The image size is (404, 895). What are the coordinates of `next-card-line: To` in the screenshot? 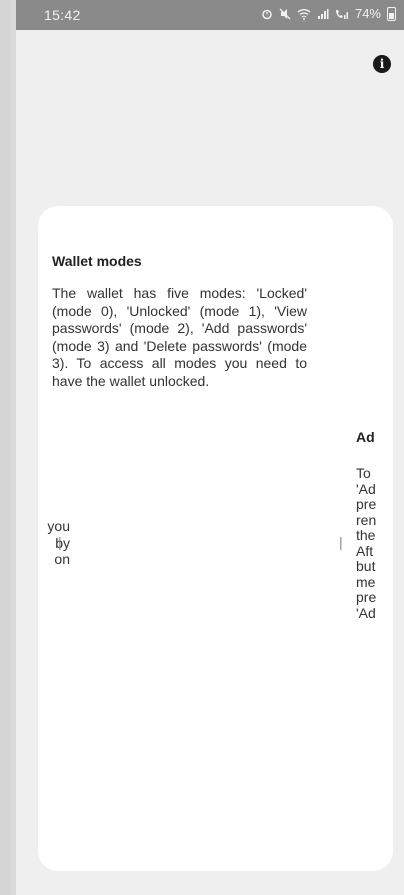 It's located at (363, 473).